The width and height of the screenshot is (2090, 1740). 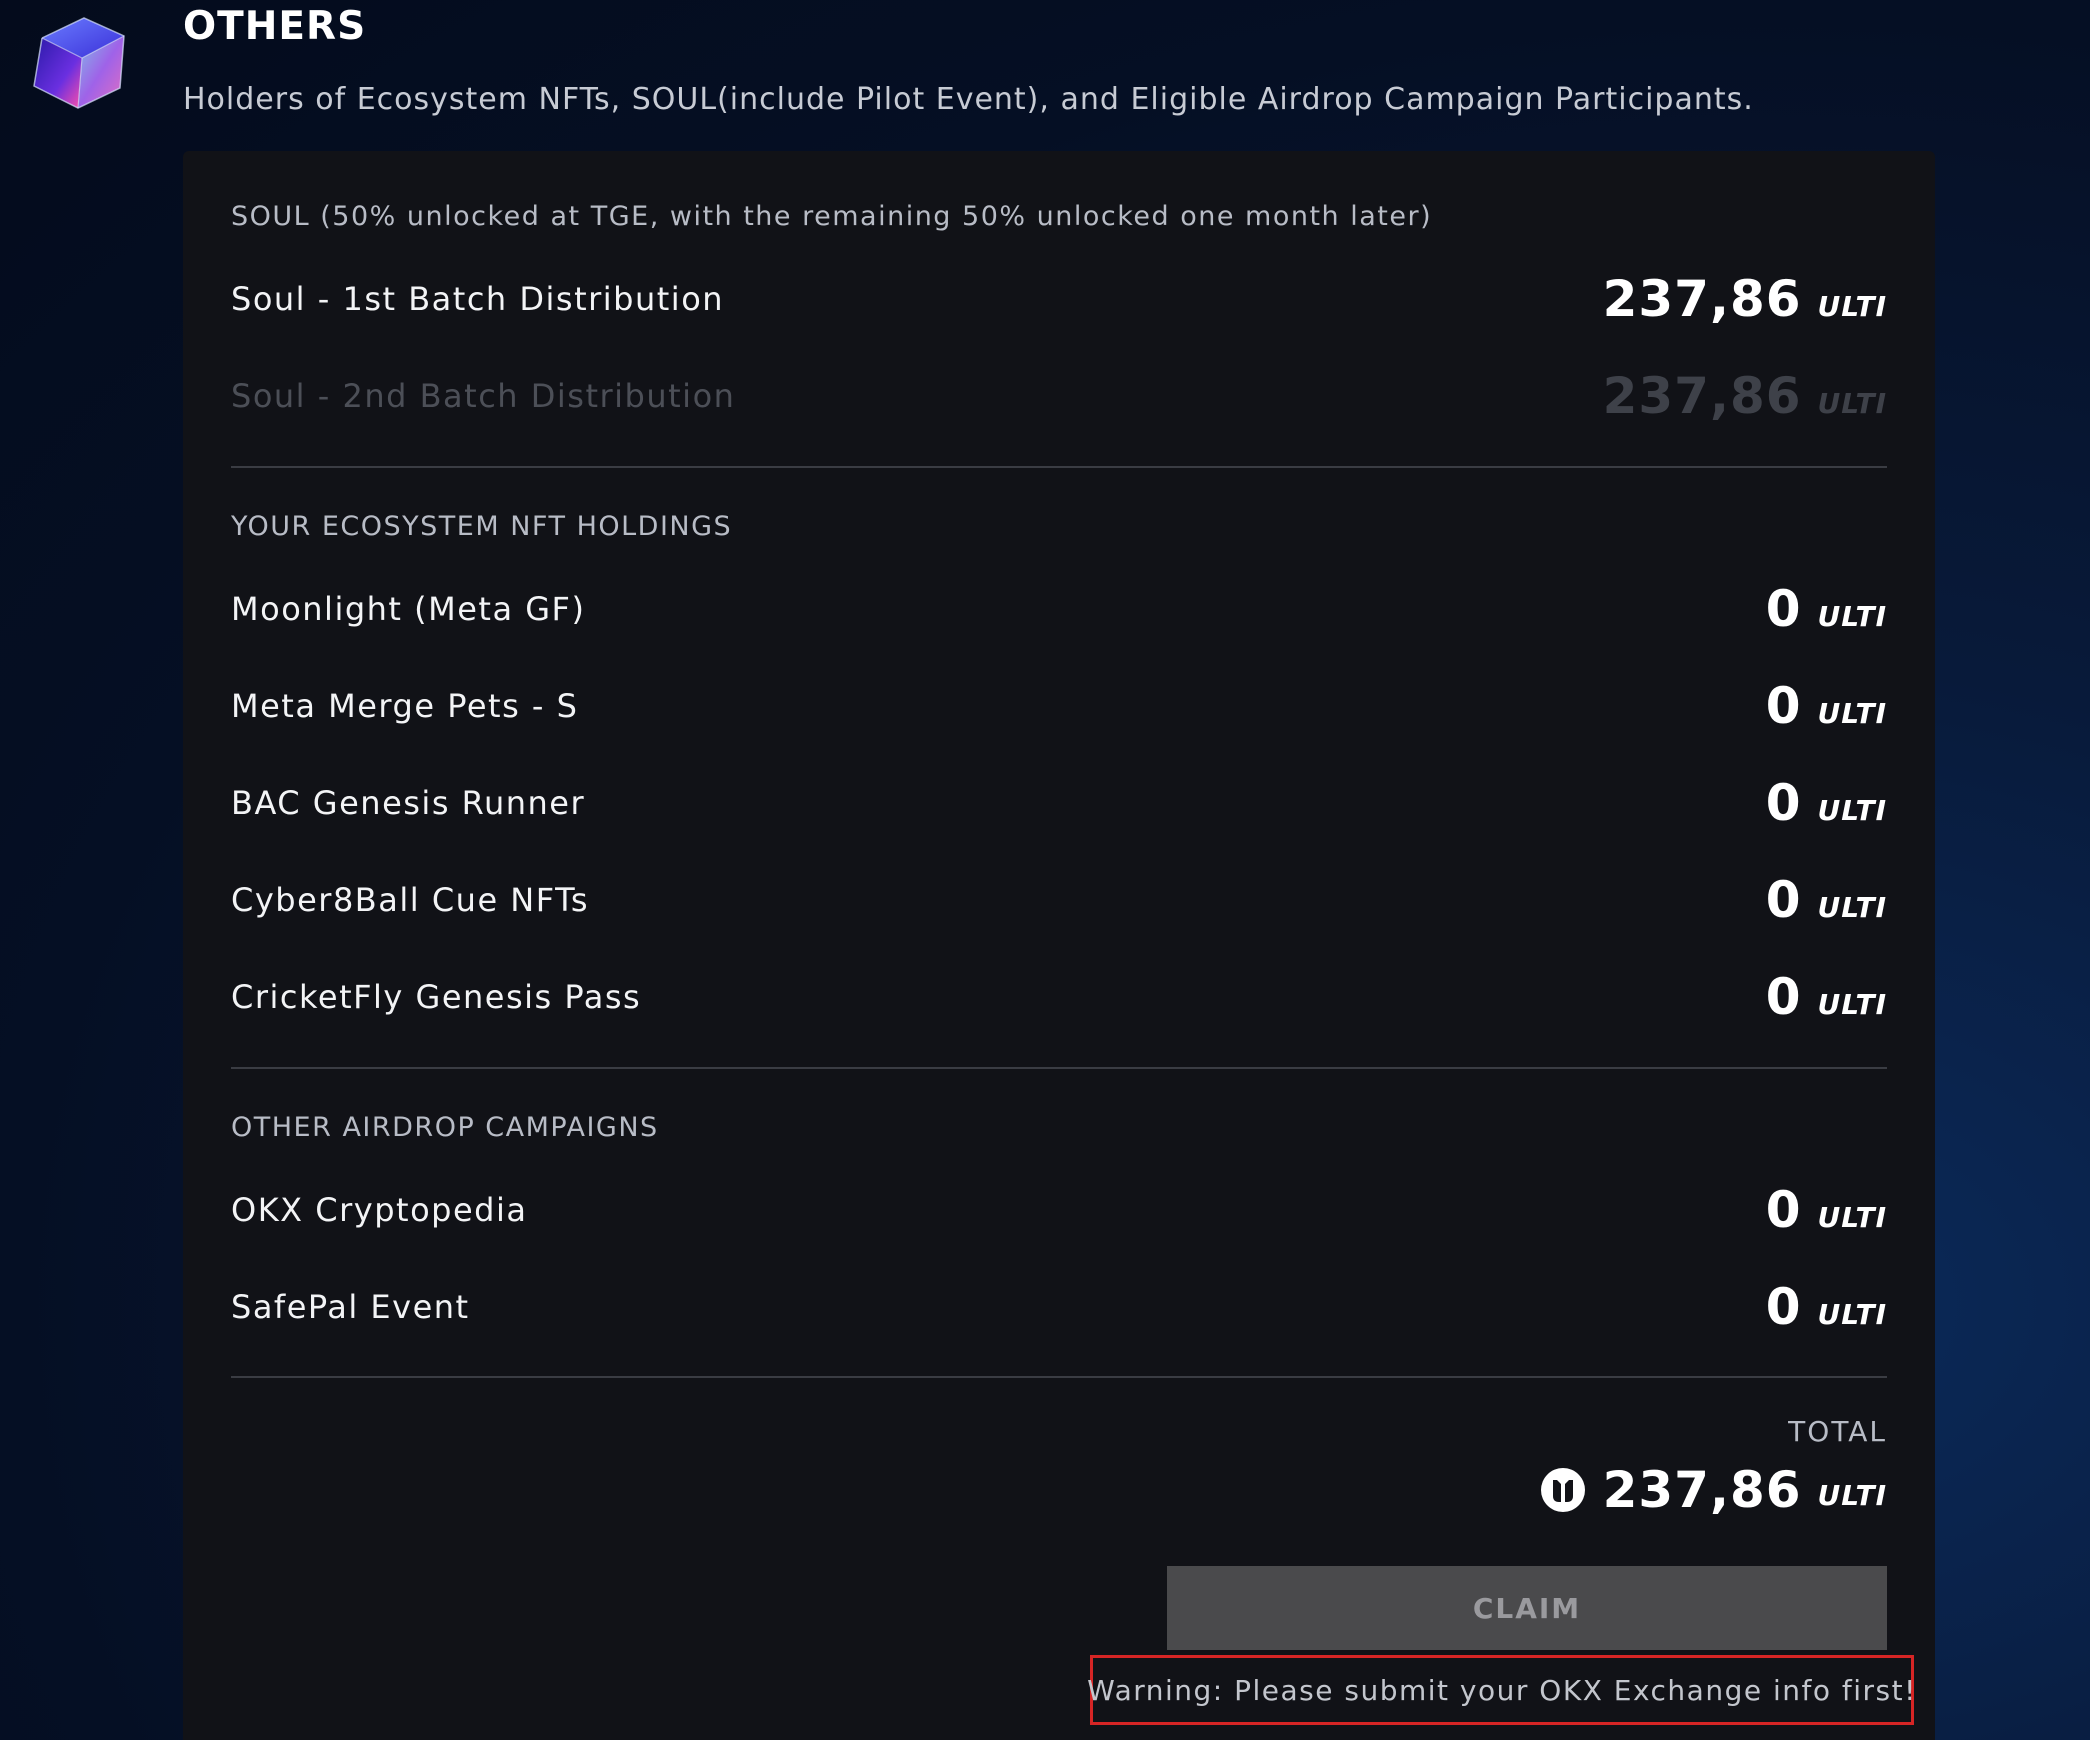 I want to click on reward-row-safepal-event: SafePal Event 0 ULTI, so click(x=1059, y=1307).